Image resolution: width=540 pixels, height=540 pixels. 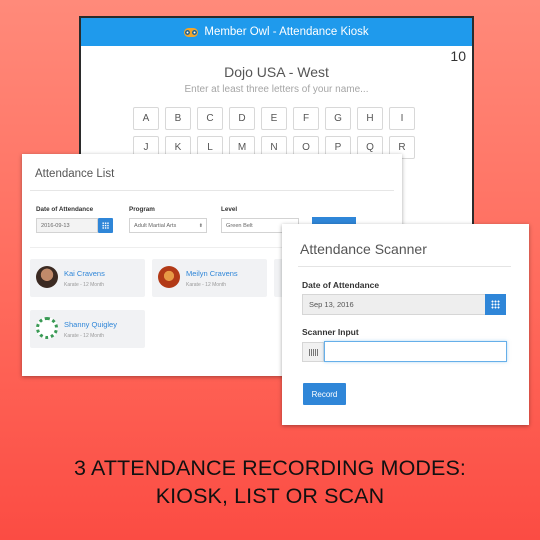 I want to click on member-card: Meilyn Cravens Karate - 12 Month, so click(x=209, y=278).